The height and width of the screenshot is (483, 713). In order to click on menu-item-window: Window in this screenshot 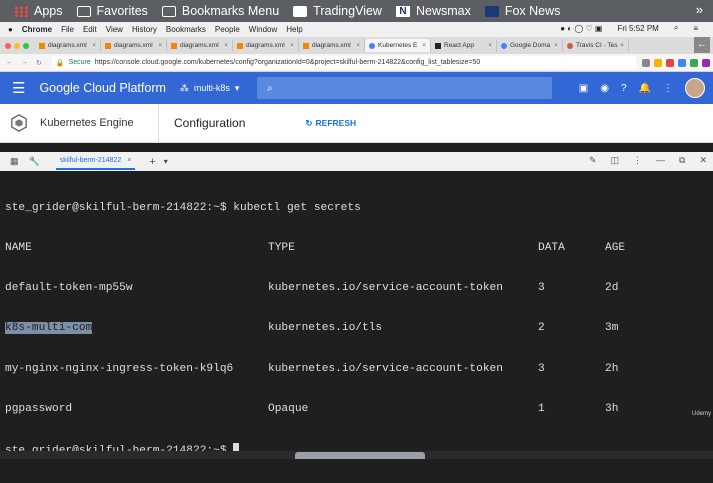, I will do `click(263, 29)`.